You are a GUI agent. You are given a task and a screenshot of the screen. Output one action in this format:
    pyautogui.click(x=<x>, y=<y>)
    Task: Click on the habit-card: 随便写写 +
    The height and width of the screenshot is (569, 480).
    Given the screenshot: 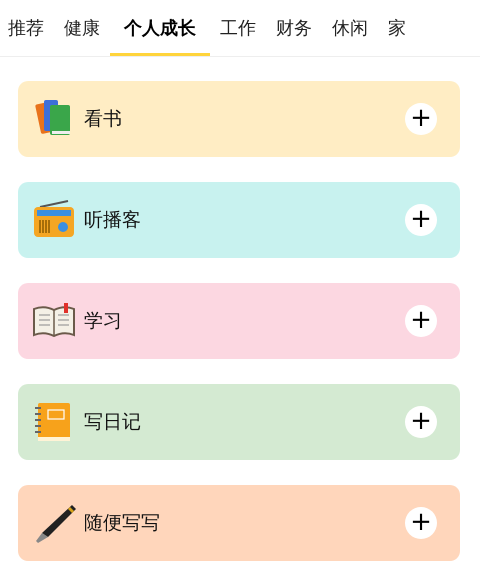 What is the action you would take?
    pyautogui.click(x=239, y=523)
    